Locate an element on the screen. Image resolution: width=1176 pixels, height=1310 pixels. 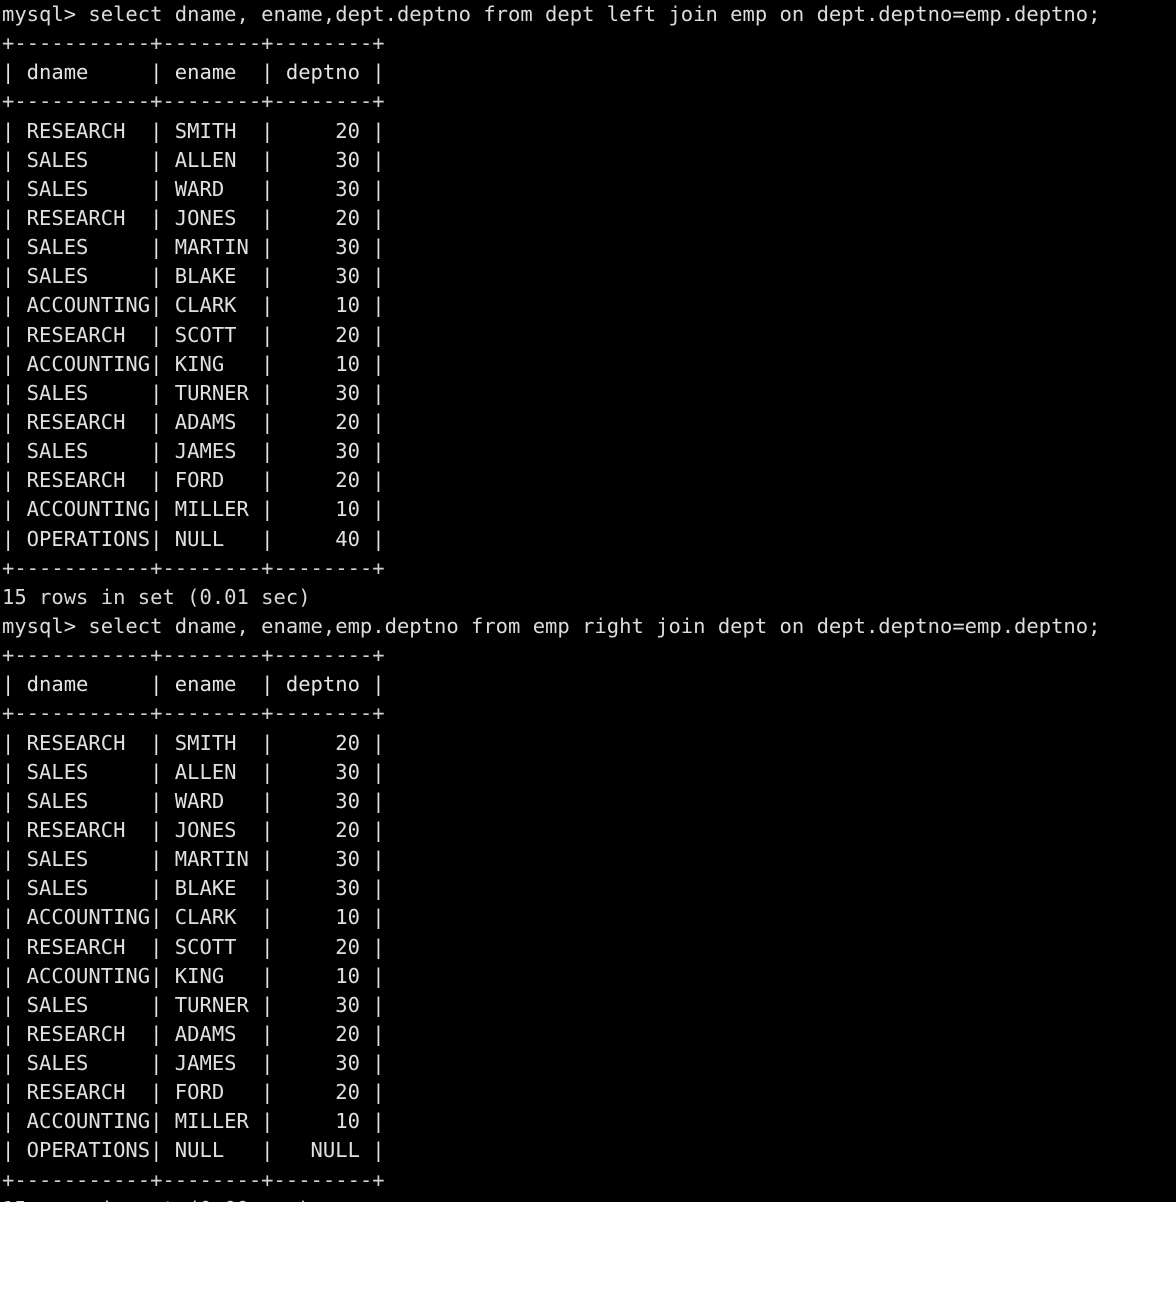
table-1-data-row: | SALES | MARTIN | 30 | is located at coordinates (193, 247).